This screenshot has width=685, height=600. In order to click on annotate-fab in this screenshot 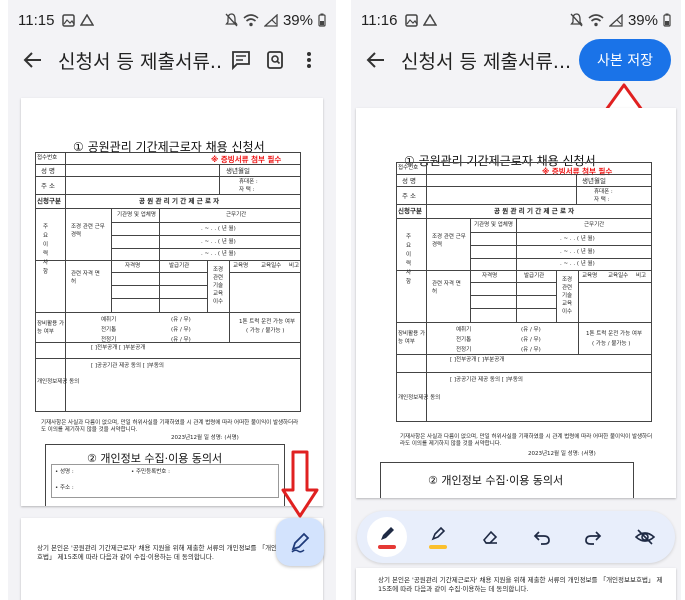, I will do `click(300, 542)`.